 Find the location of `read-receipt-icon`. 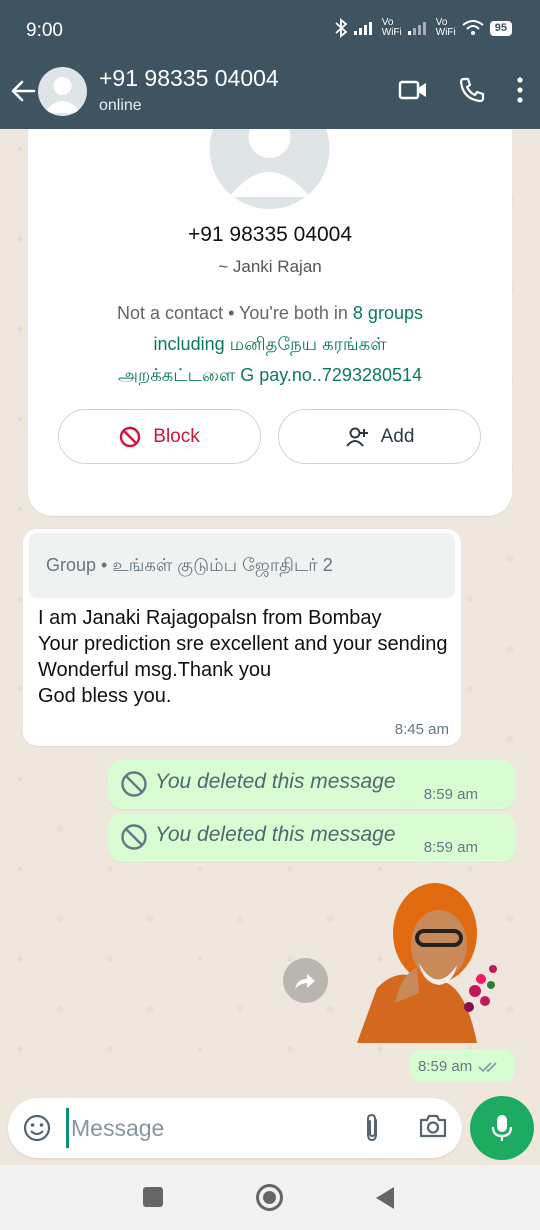

read-receipt-icon is located at coordinates (487, 1067).